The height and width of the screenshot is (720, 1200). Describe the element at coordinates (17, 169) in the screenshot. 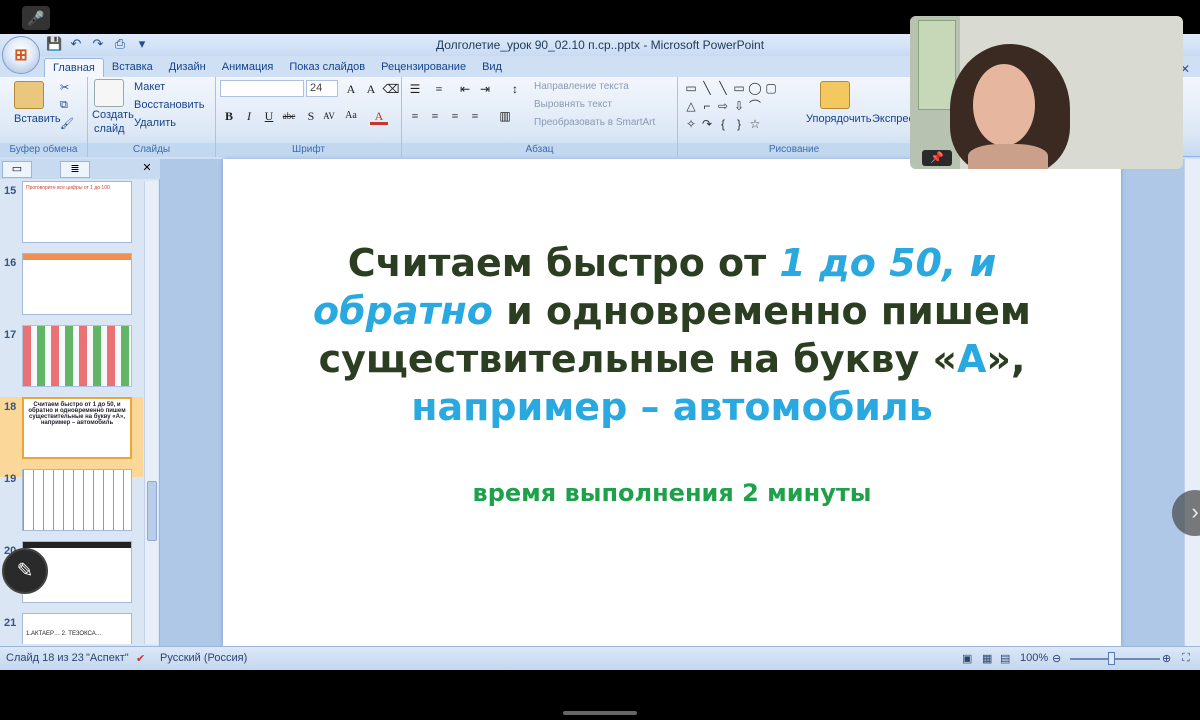

I see `slides-tab-icon: ▭` at that location.